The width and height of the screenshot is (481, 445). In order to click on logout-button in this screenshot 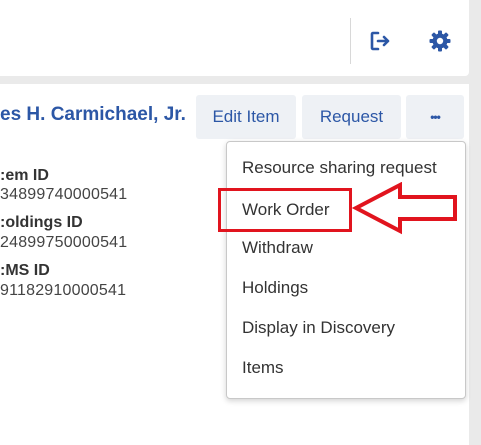, I will do `click(380, 41)`.